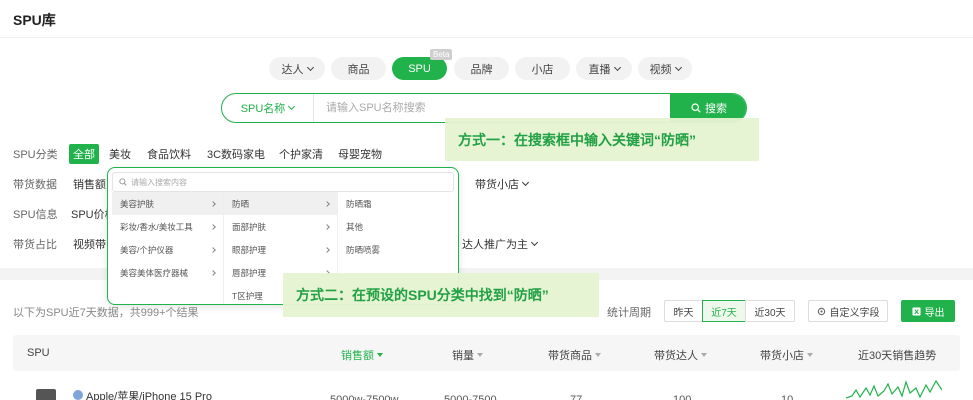  I want to click on category-level3-item: 防晒喷雾, so click(397, 249).